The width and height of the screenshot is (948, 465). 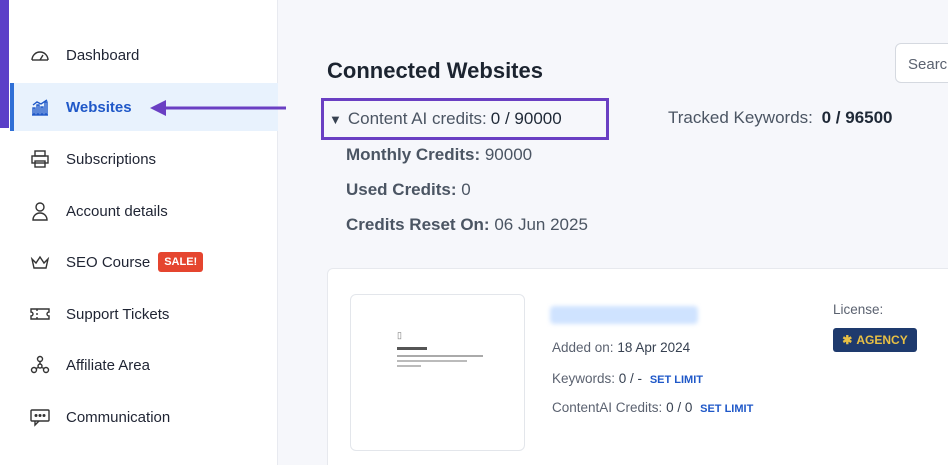 What do you see at coordinates (108, 262) in the screenshot?
I see `sidebar-item-label: SEO Course` at bounding box center [108, 262].